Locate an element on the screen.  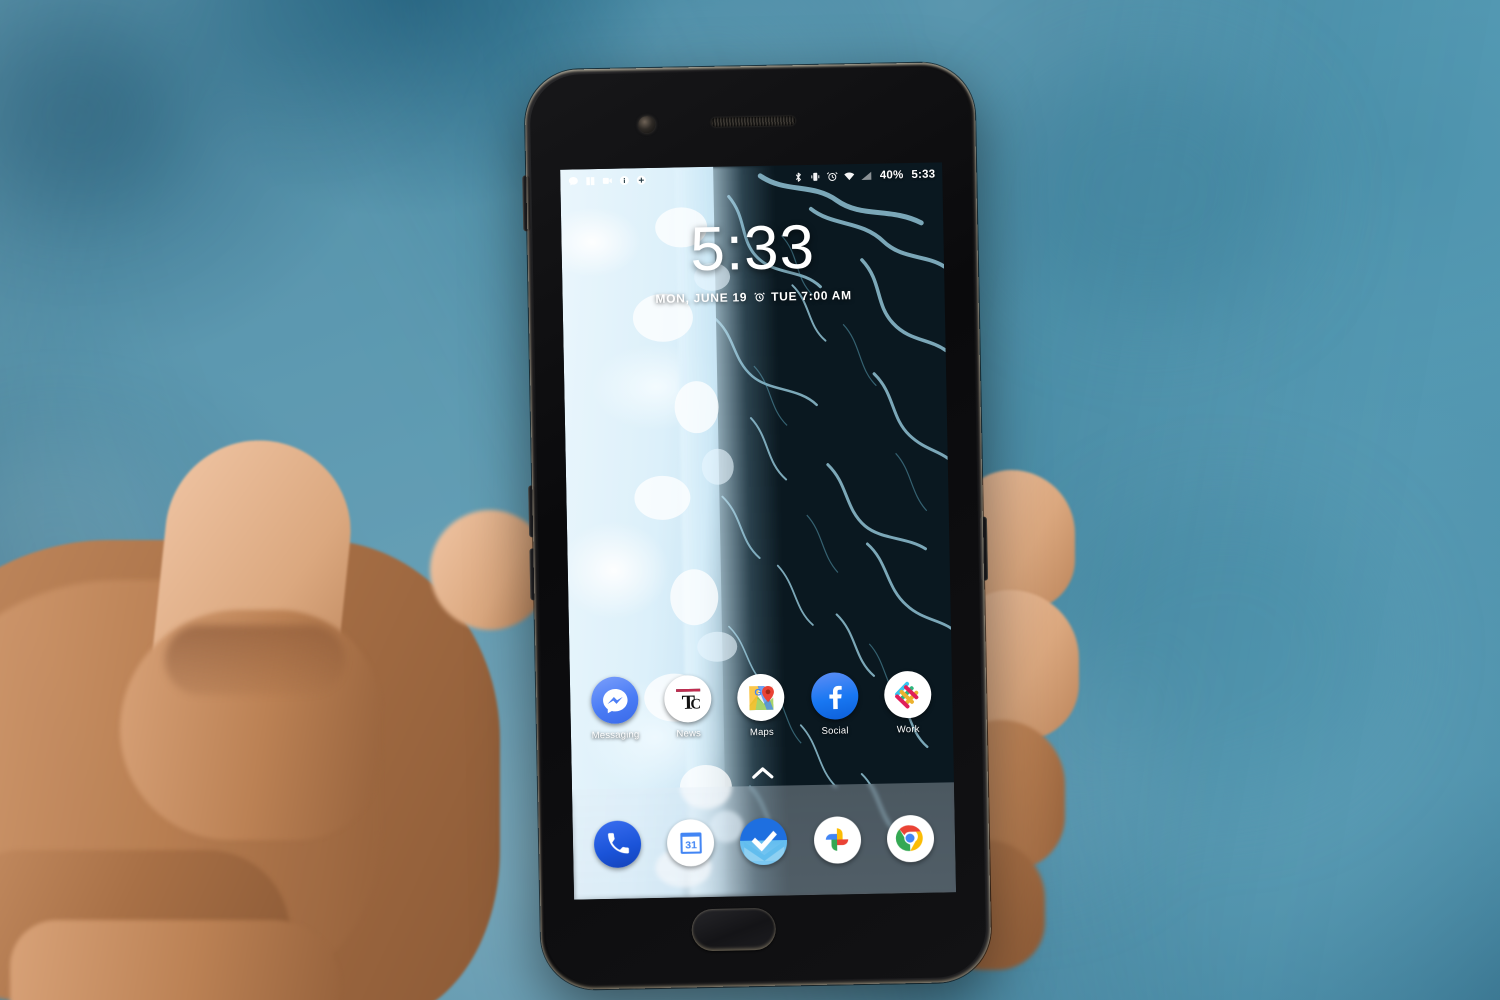
app-label: Social is located at coordinates (835, 731).